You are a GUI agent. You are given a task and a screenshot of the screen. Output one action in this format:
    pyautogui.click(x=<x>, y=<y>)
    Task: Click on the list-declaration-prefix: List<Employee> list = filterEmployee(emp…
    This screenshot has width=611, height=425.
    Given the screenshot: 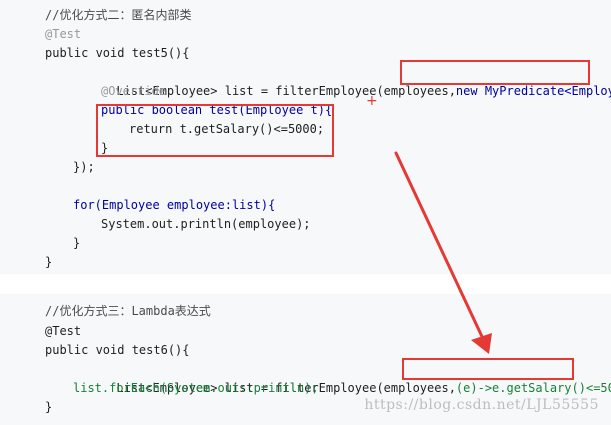 What is the action you would take?
    pyautogui.click(x=286, y=91)
    